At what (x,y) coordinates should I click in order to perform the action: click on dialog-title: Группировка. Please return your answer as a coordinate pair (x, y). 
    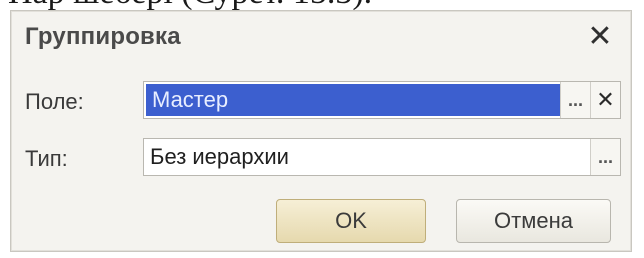
    Looking at the image, I should click on (103, 36).